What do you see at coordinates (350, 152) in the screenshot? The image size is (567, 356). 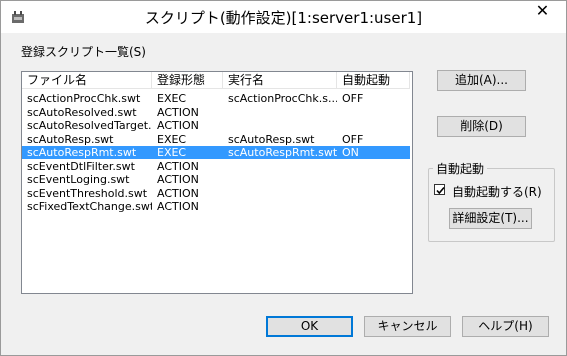 I see `cell-autostart: ON` at bounding box center [350, 152].